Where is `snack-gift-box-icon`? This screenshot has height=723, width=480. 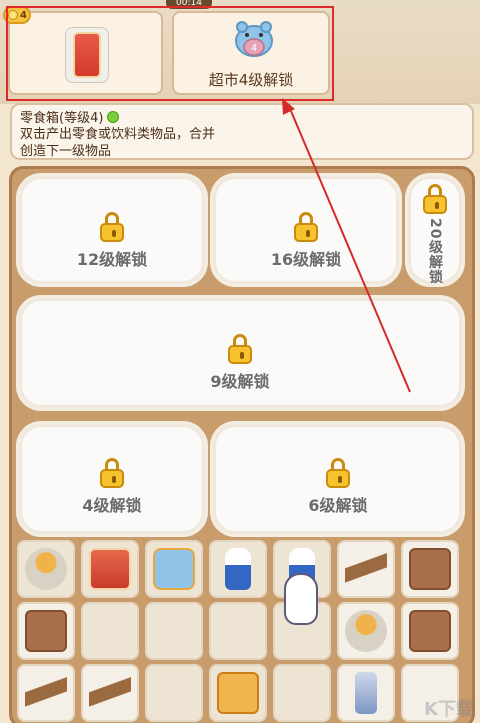 snack-gift-box-icon is located at coordinates (238, 693).